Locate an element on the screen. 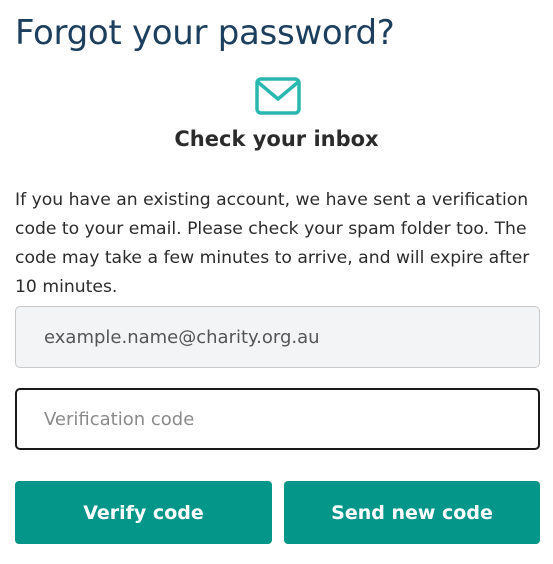 This screenshot has width=553, height=564. verify-code-button: Verify code is located at coordinates (143, 512).